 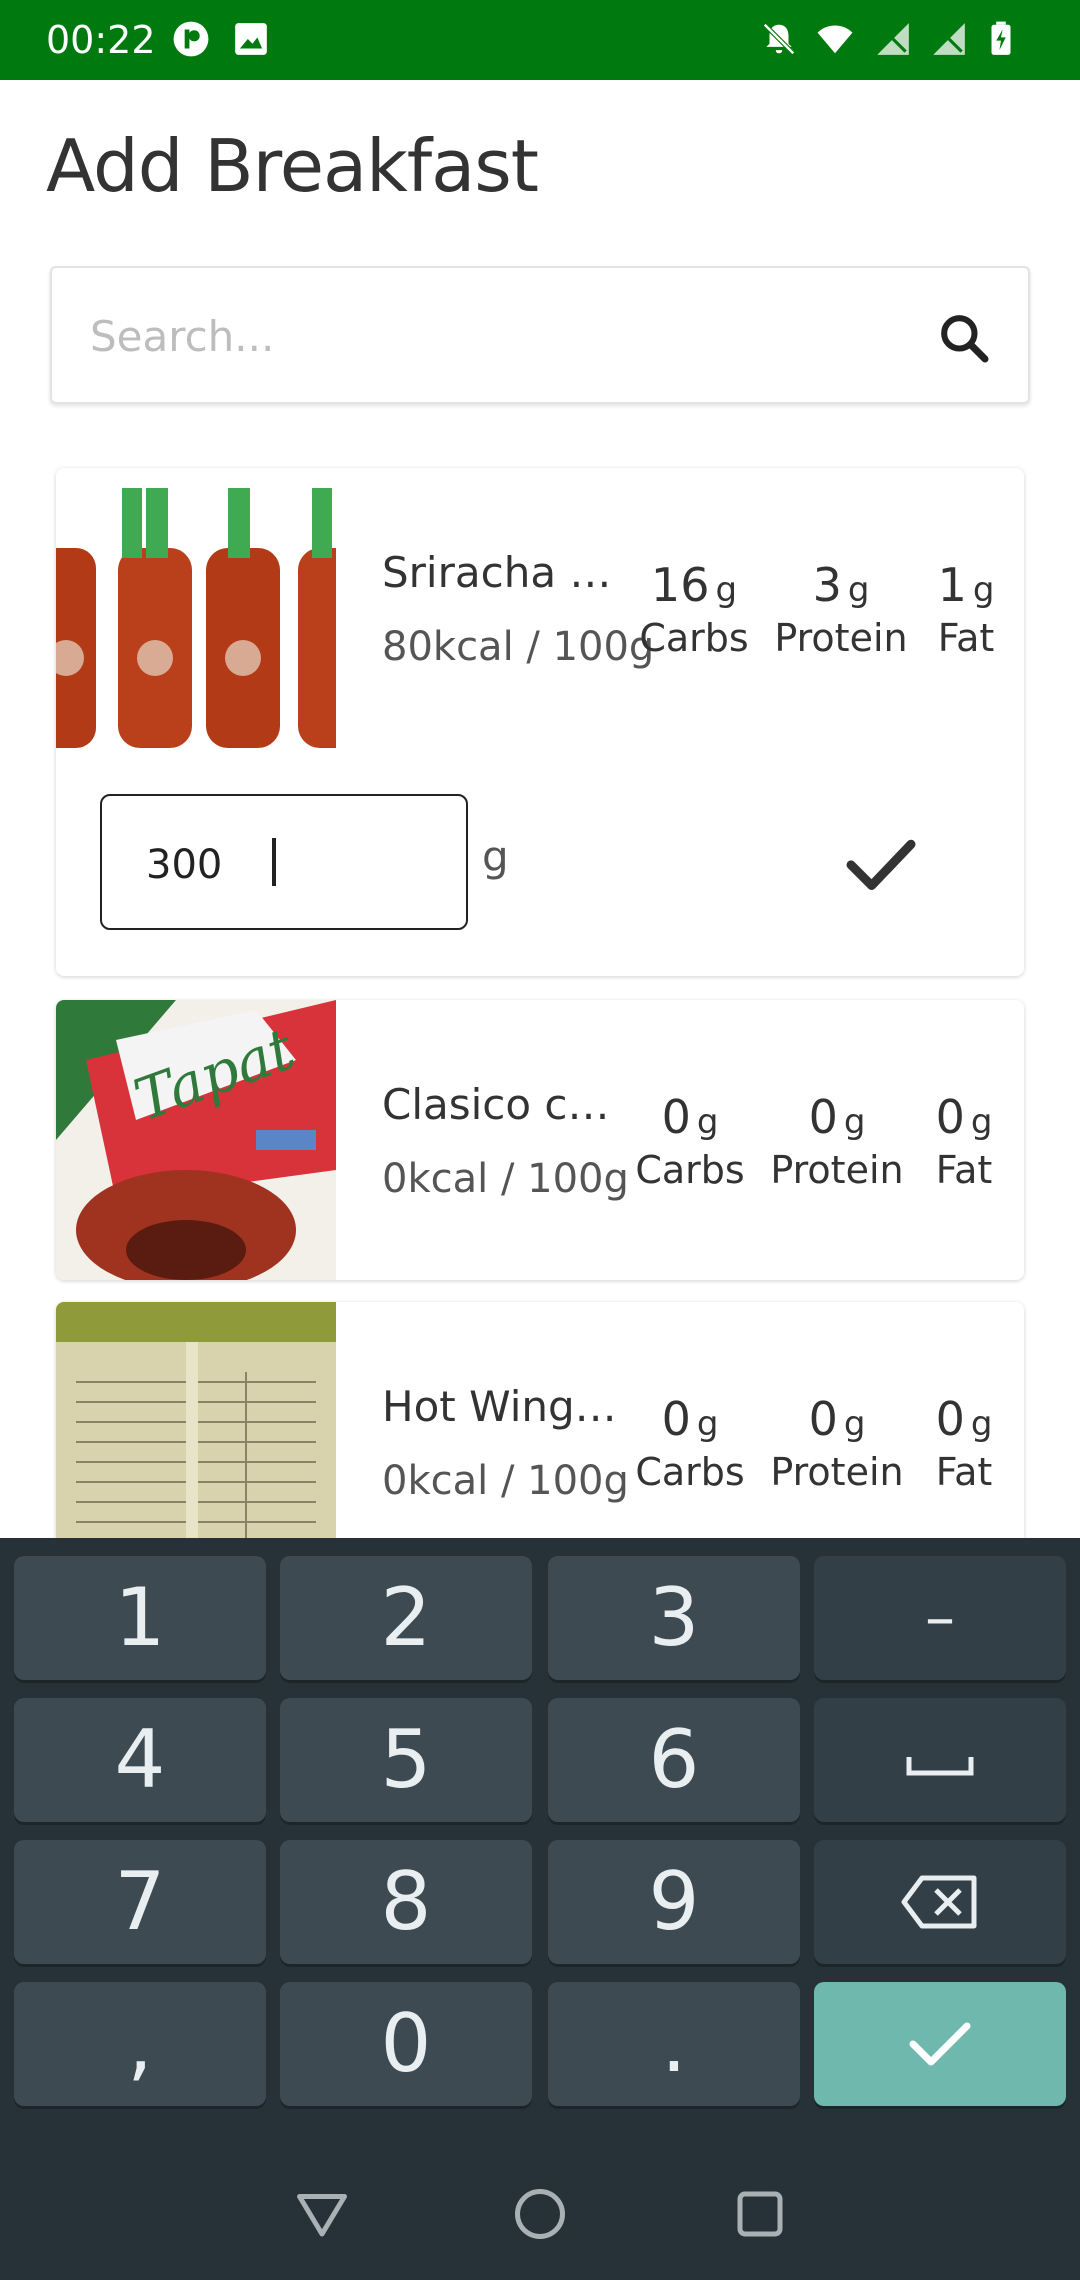 What do you see at coordinates (500, 336) in the screenshot?
I see `search-input` at bounding box center [500, 336].